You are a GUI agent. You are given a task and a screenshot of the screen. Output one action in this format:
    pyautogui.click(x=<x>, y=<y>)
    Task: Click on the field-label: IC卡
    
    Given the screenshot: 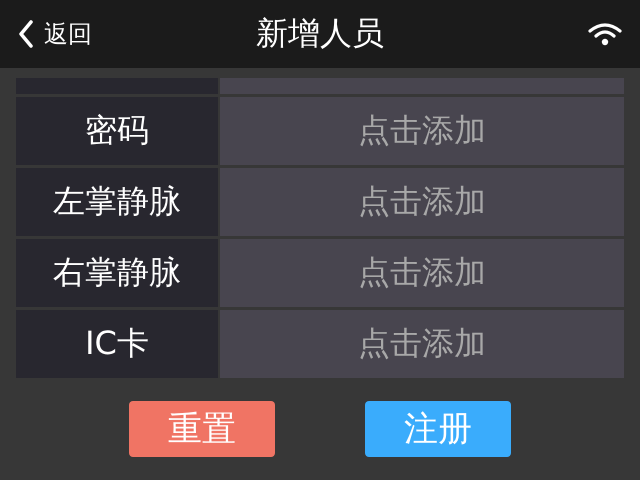 What is the action you would take?
    pyautogui.click(x=117, y=344)
    